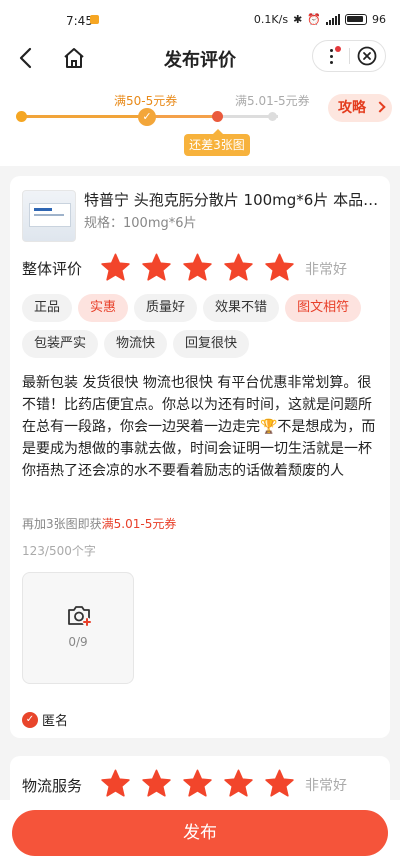 This screenshot has height=867, width=400. What do you see at coordinates (147, 117) in the screenshot?
I see `checkmark-icon: ✓` at bounding box center [147, 117].